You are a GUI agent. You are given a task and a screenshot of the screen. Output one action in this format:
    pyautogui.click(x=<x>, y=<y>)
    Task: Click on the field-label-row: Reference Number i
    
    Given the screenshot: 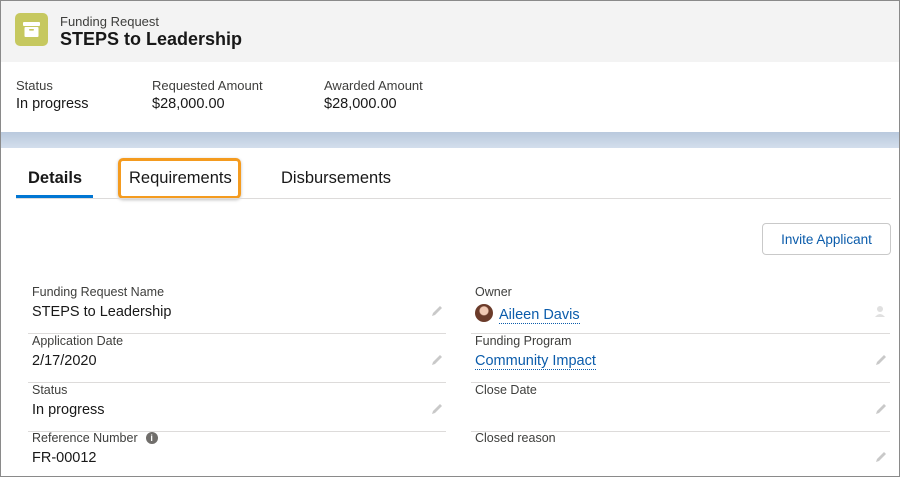 What is the action you would take?
    pyautogui.click(x=95, y=438)
    